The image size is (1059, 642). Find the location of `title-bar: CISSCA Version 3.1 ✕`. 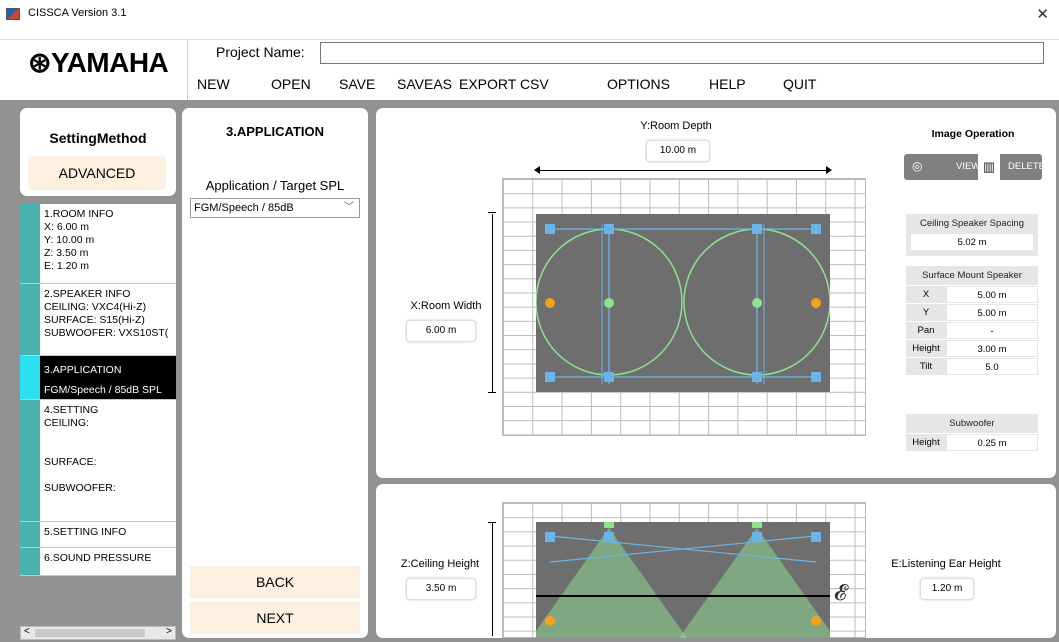

title-bar: CISSCA Version 3.1 ✕ is located at coordinates (529, 20).